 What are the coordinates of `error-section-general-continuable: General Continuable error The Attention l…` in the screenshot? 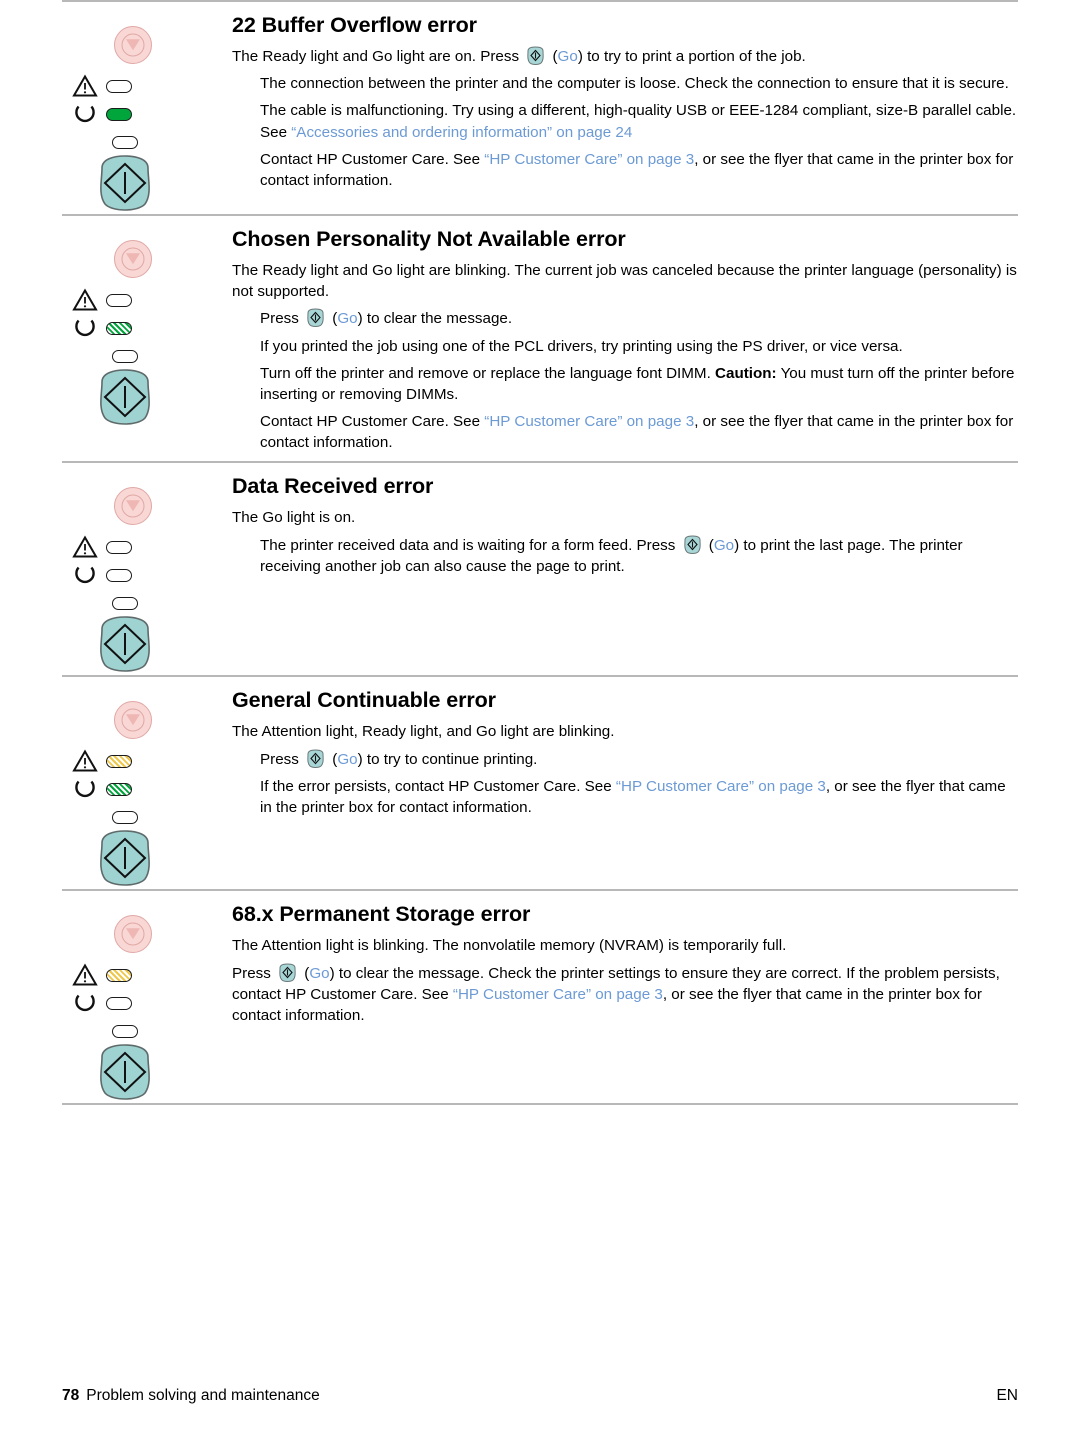 It's located at (540, 783).